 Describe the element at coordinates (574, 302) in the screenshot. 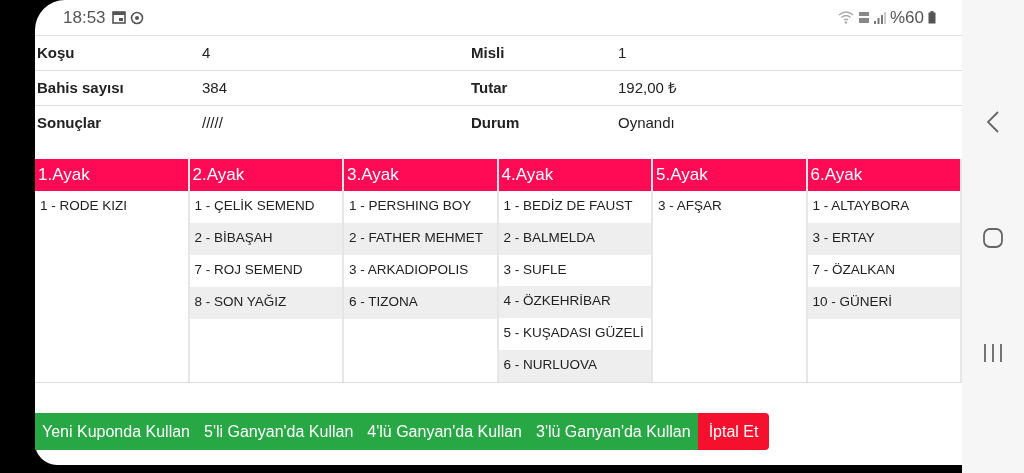

I see `horse-entry: 4 - ÖZKEHRİBAR` at that location.